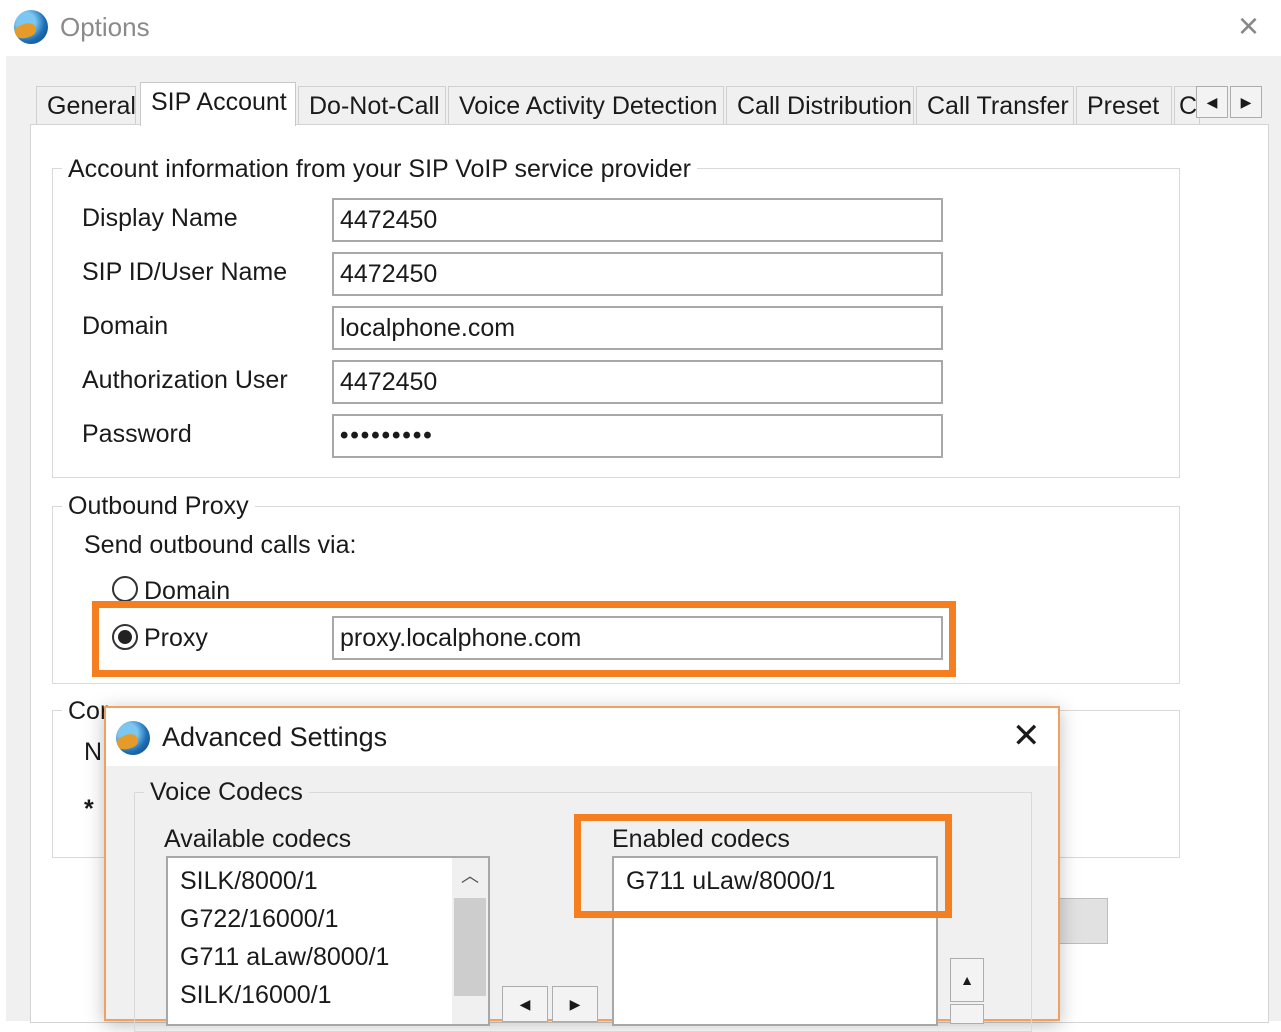 The width and height of the screenshot is (1281, 1032). What do you see at coordinates (640, 28) in the screenshot?
I see `window-titlebar: Options ×` at bounding box center [640, 28].